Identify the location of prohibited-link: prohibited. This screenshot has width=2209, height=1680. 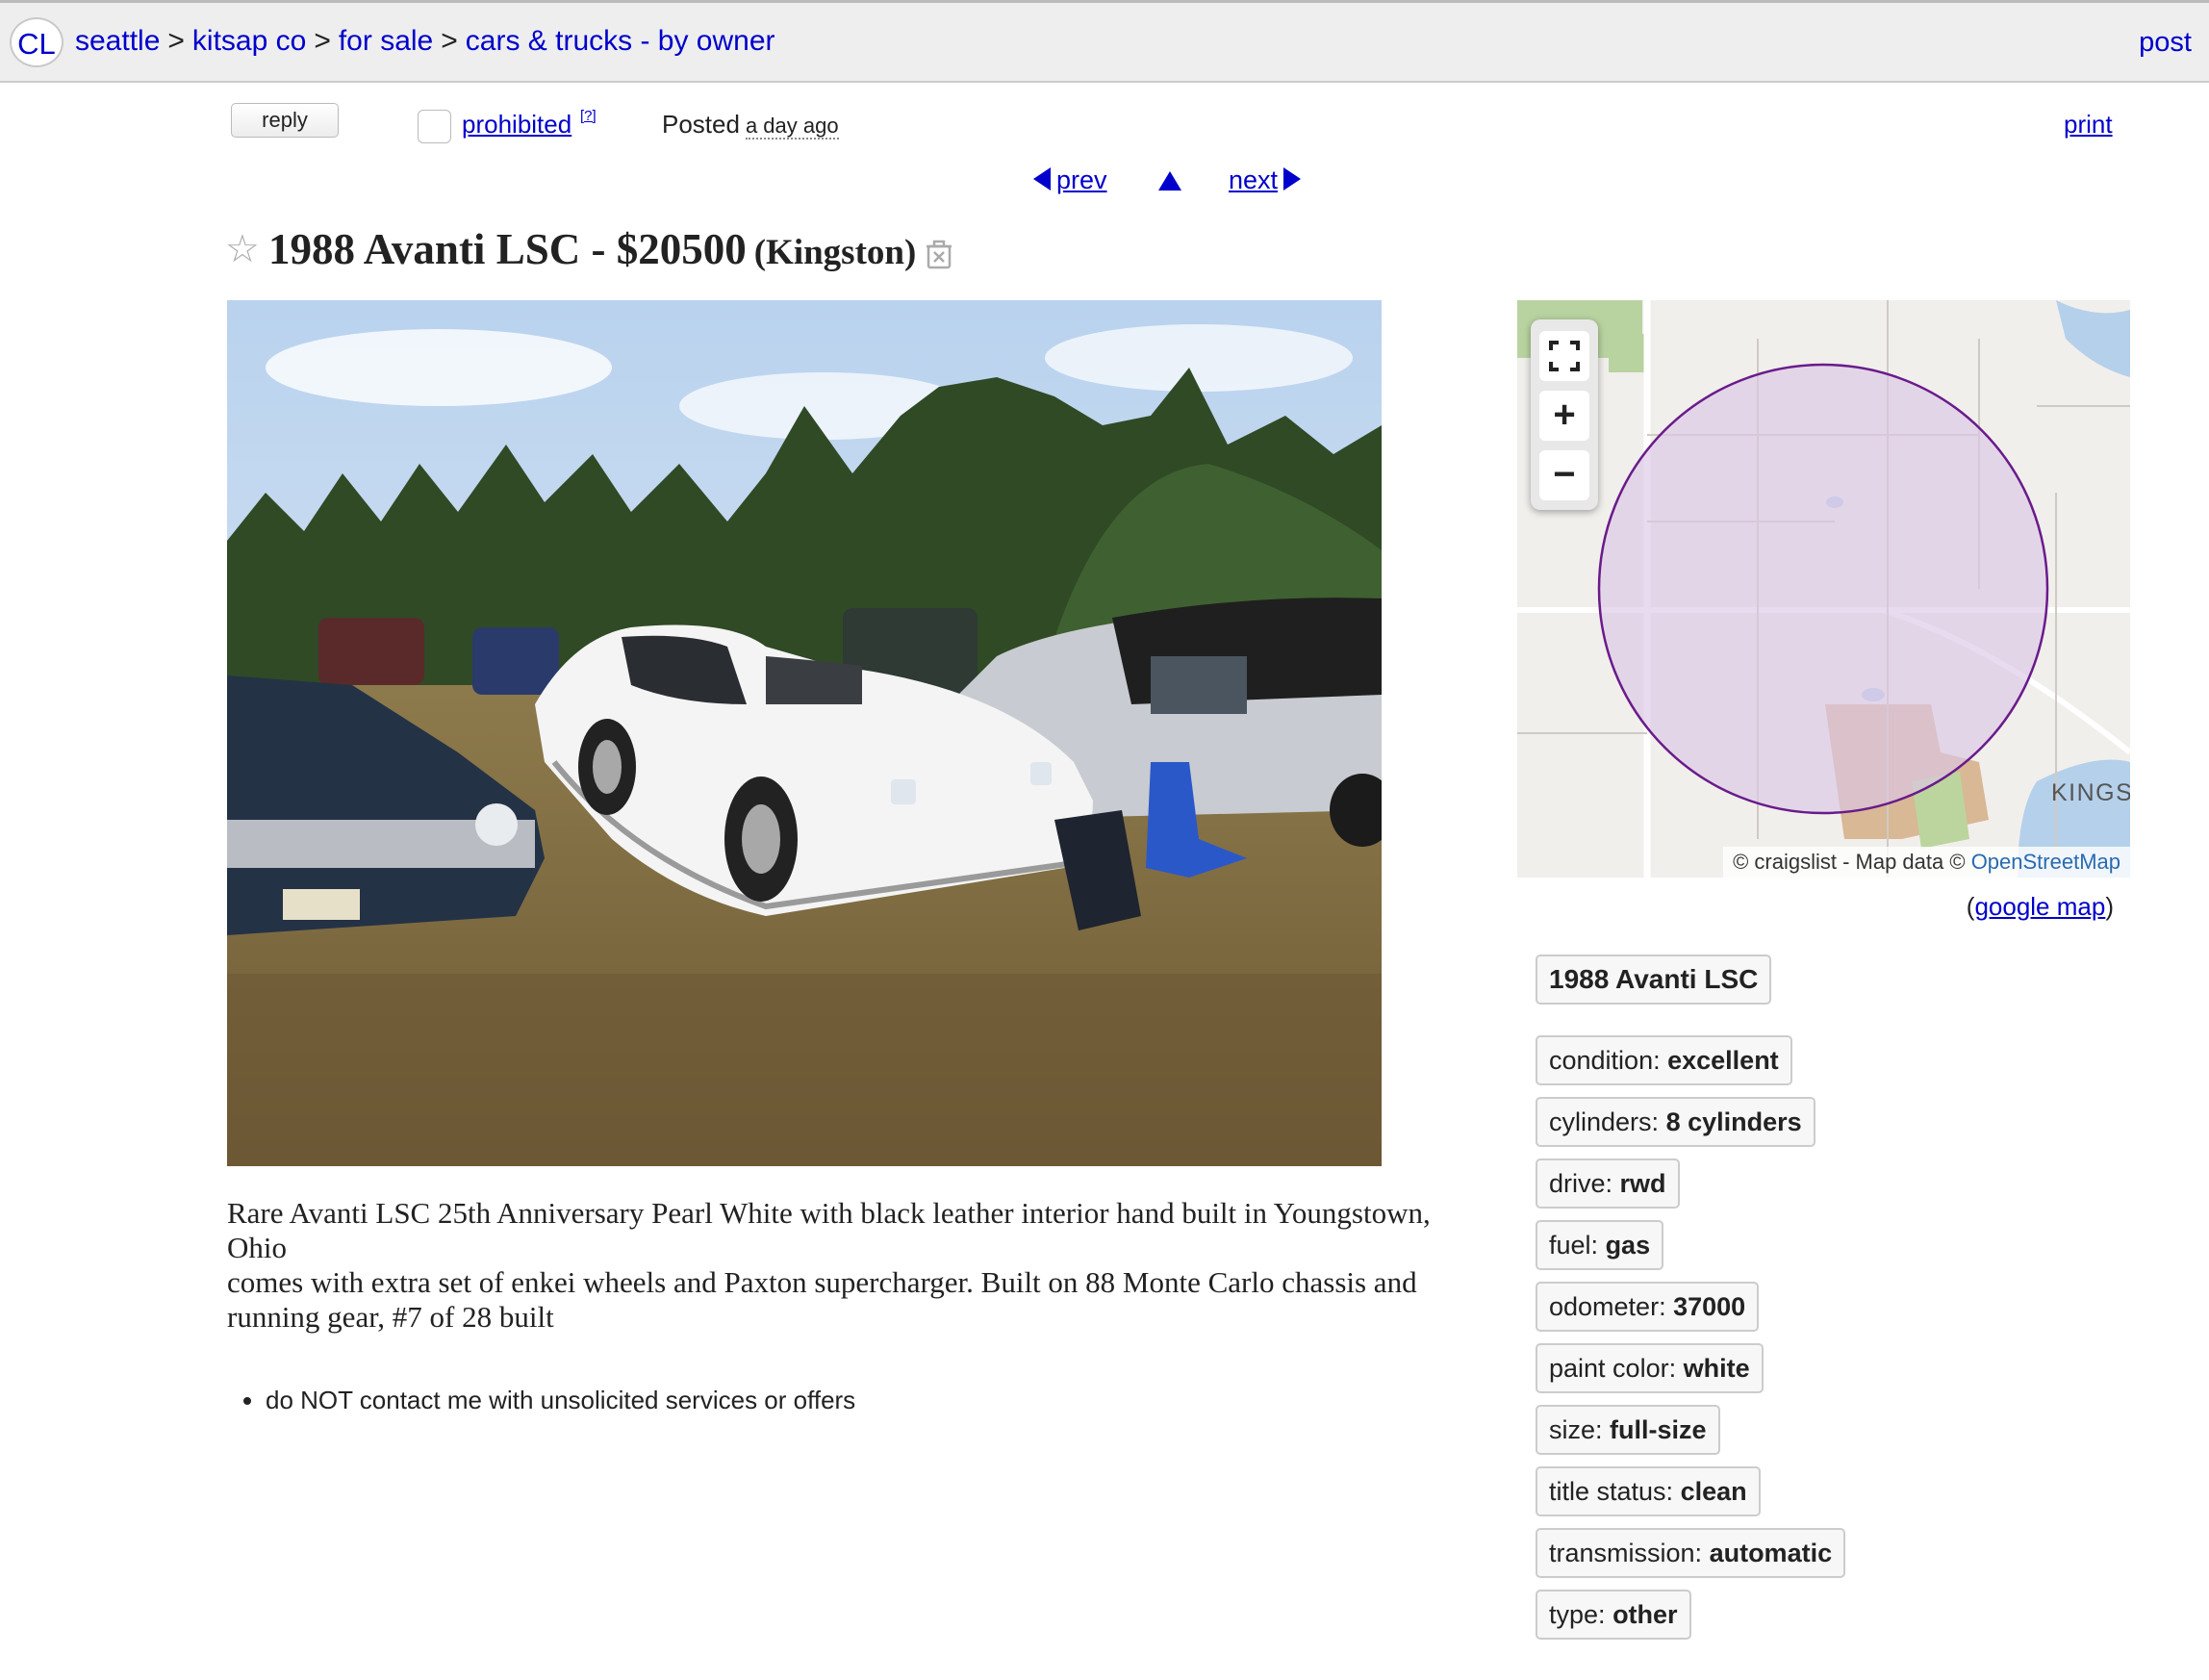
(516, 125).